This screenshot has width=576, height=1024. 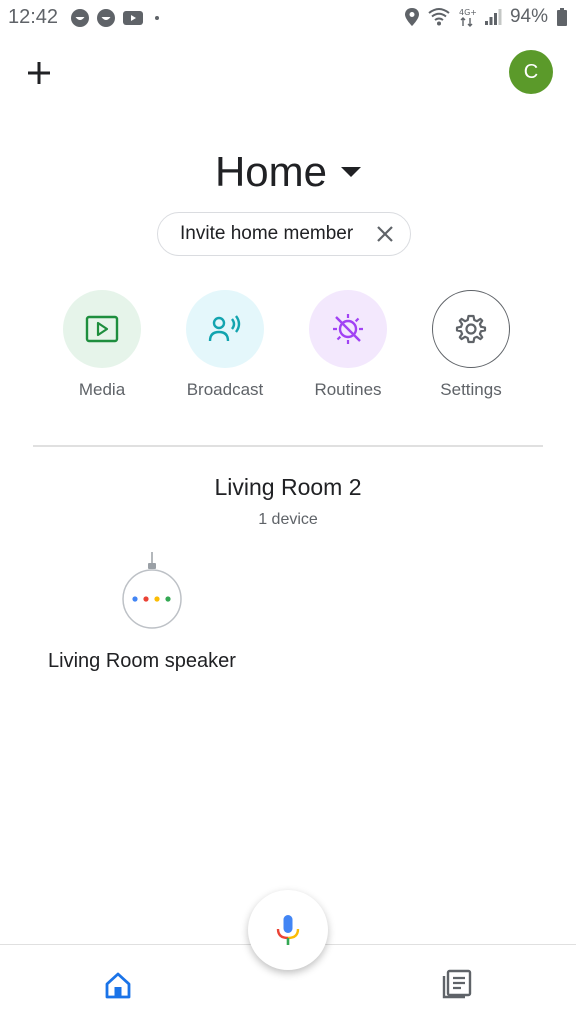 What do you see at coordinates (142, 661) in the screenshot?
I see `device-name: Living Room speaker` at bounding box center [142, 661].